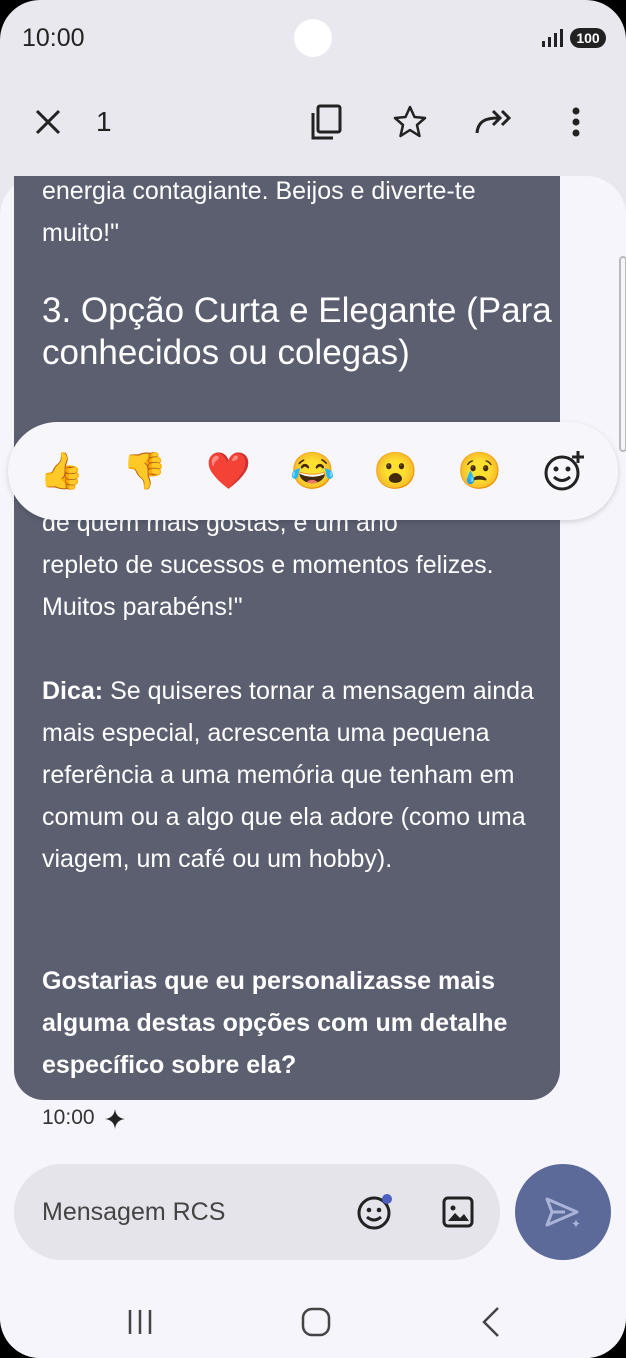 The image size is (626, 1358). I want to click on add-reaction-icon, so click(564, 471).